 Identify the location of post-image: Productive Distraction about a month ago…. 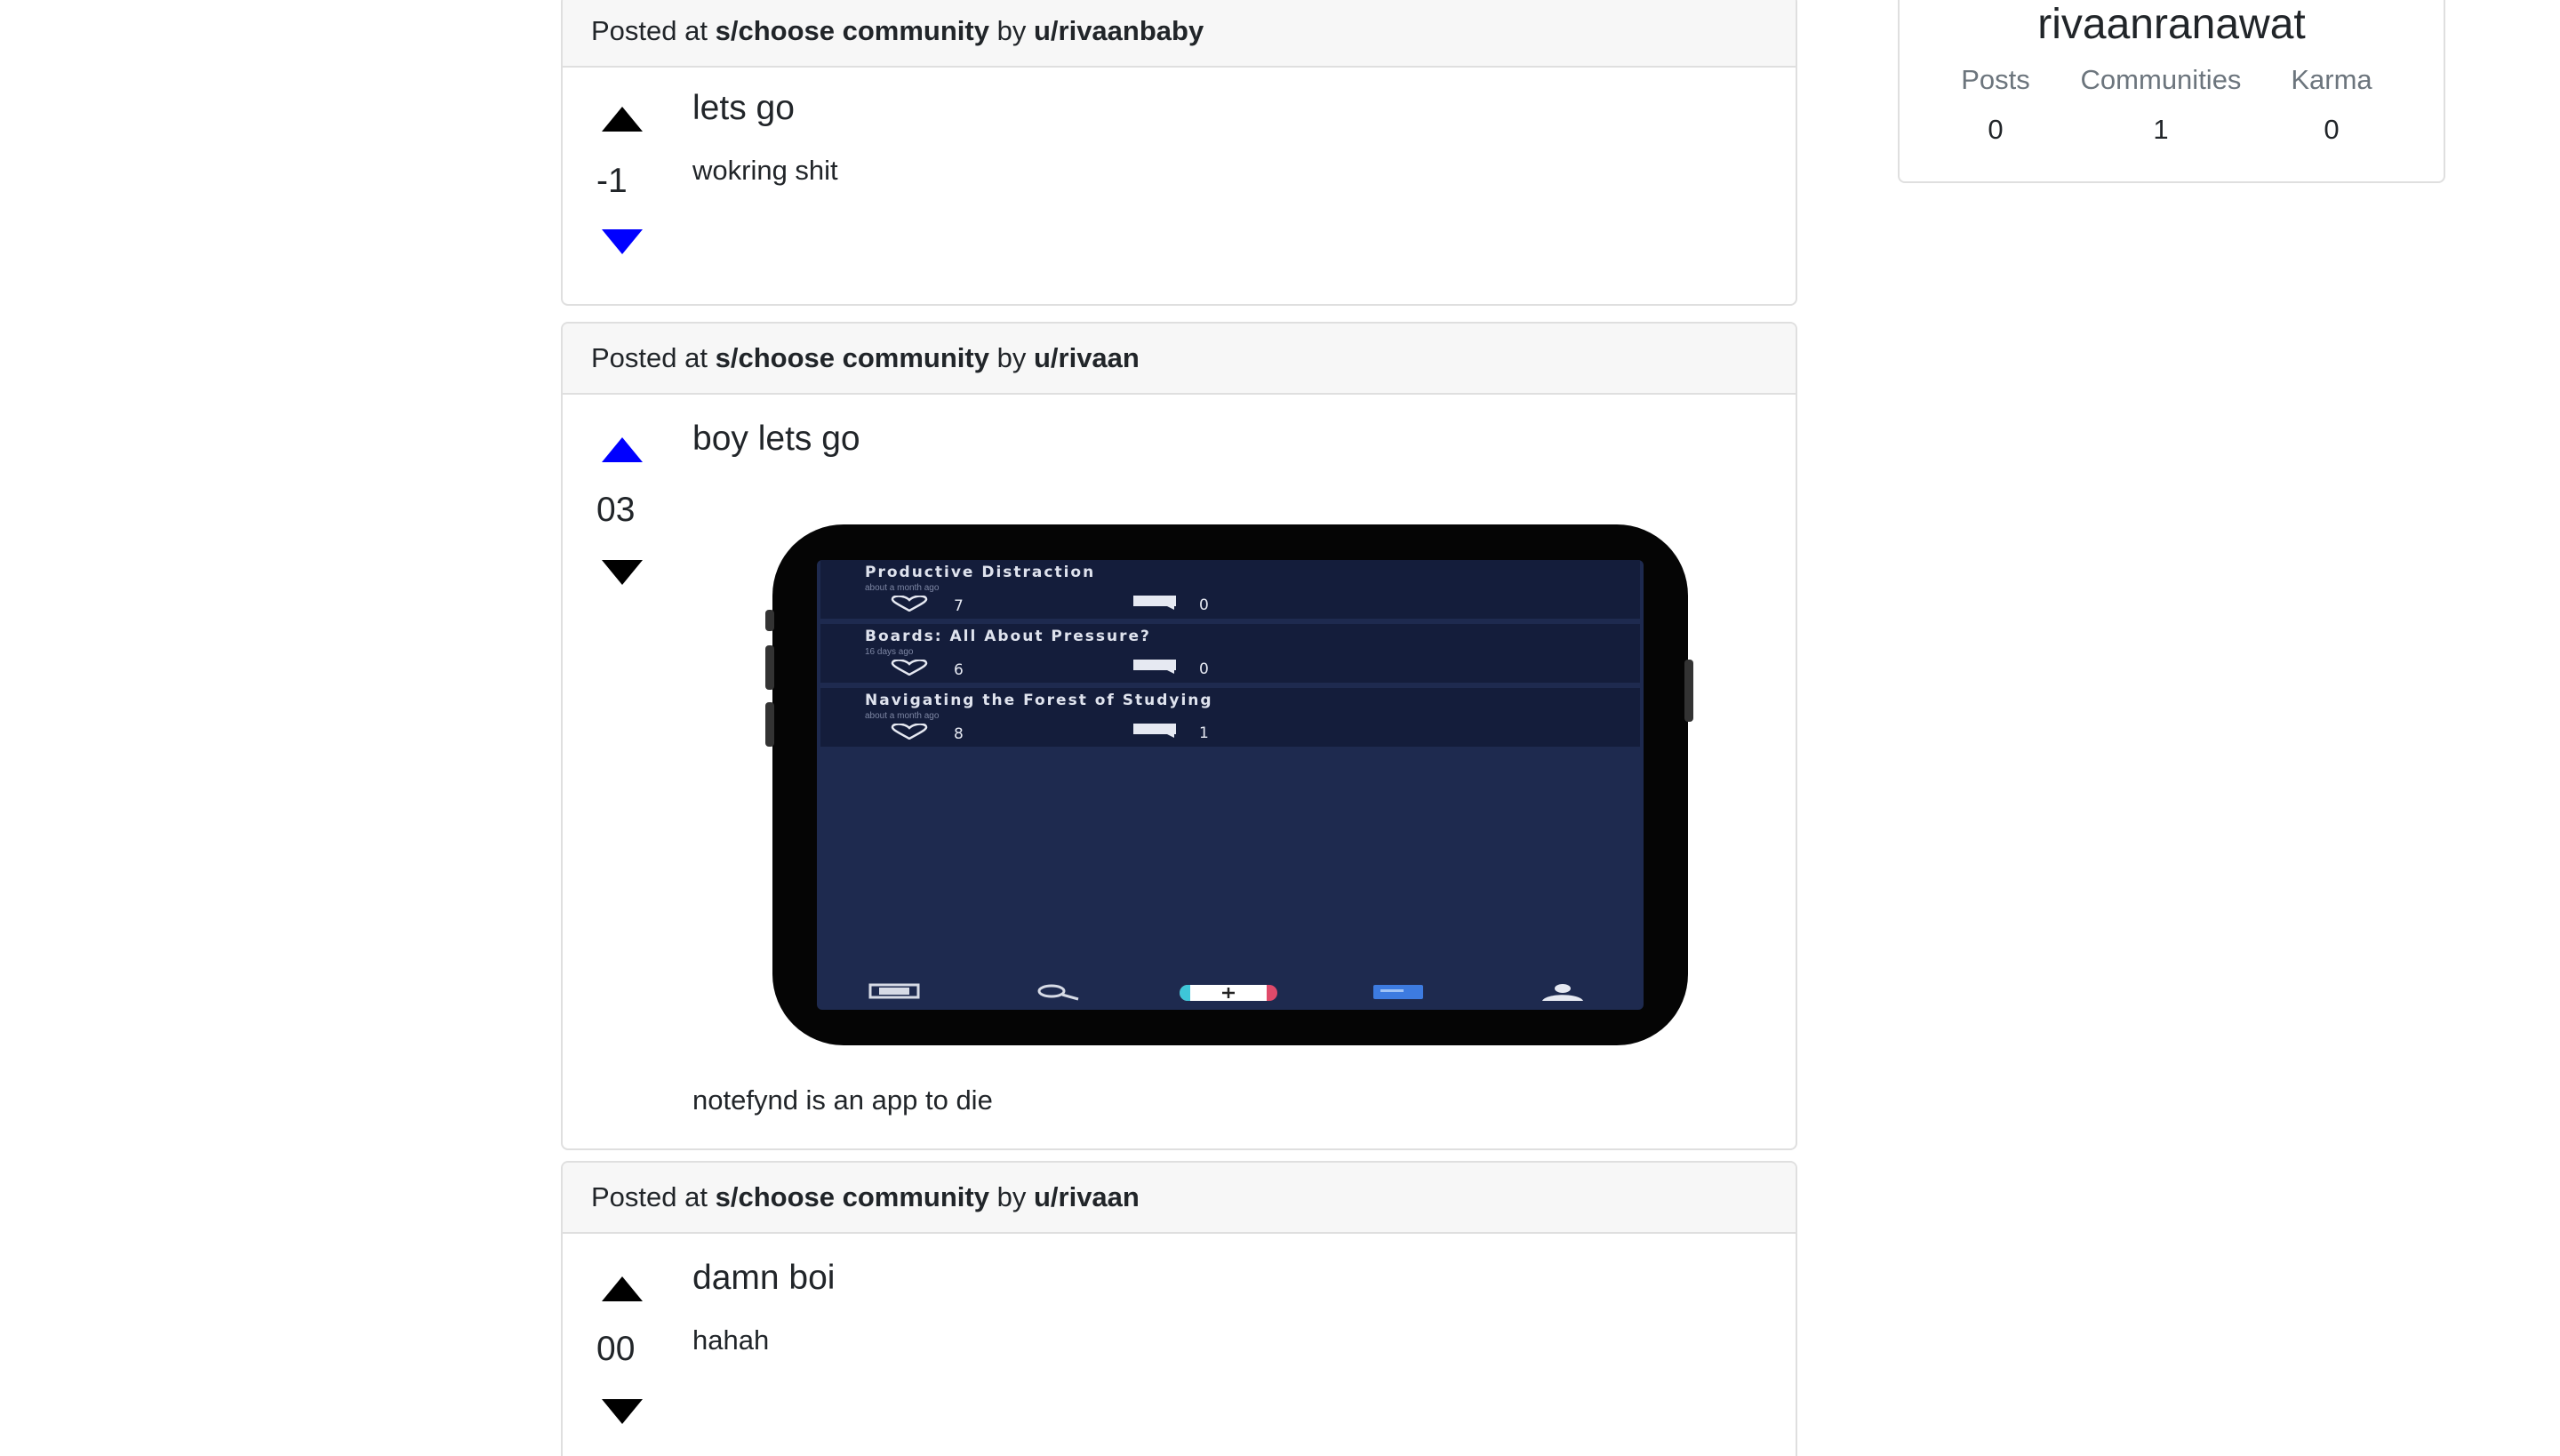
(1229, 784).